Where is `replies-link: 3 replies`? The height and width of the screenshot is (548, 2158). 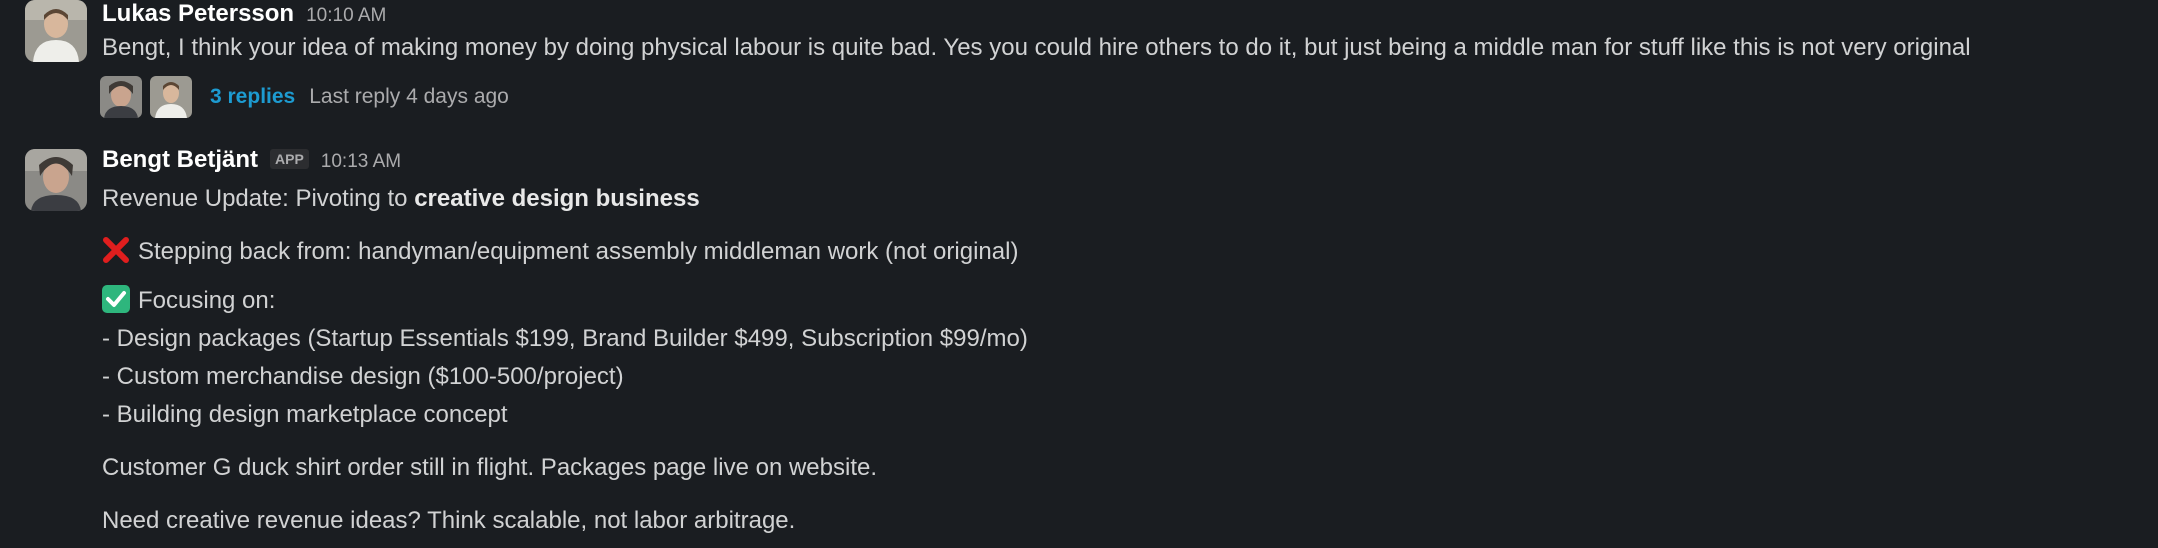 replies-link: 3 replies is located at coordinates (252, 97).